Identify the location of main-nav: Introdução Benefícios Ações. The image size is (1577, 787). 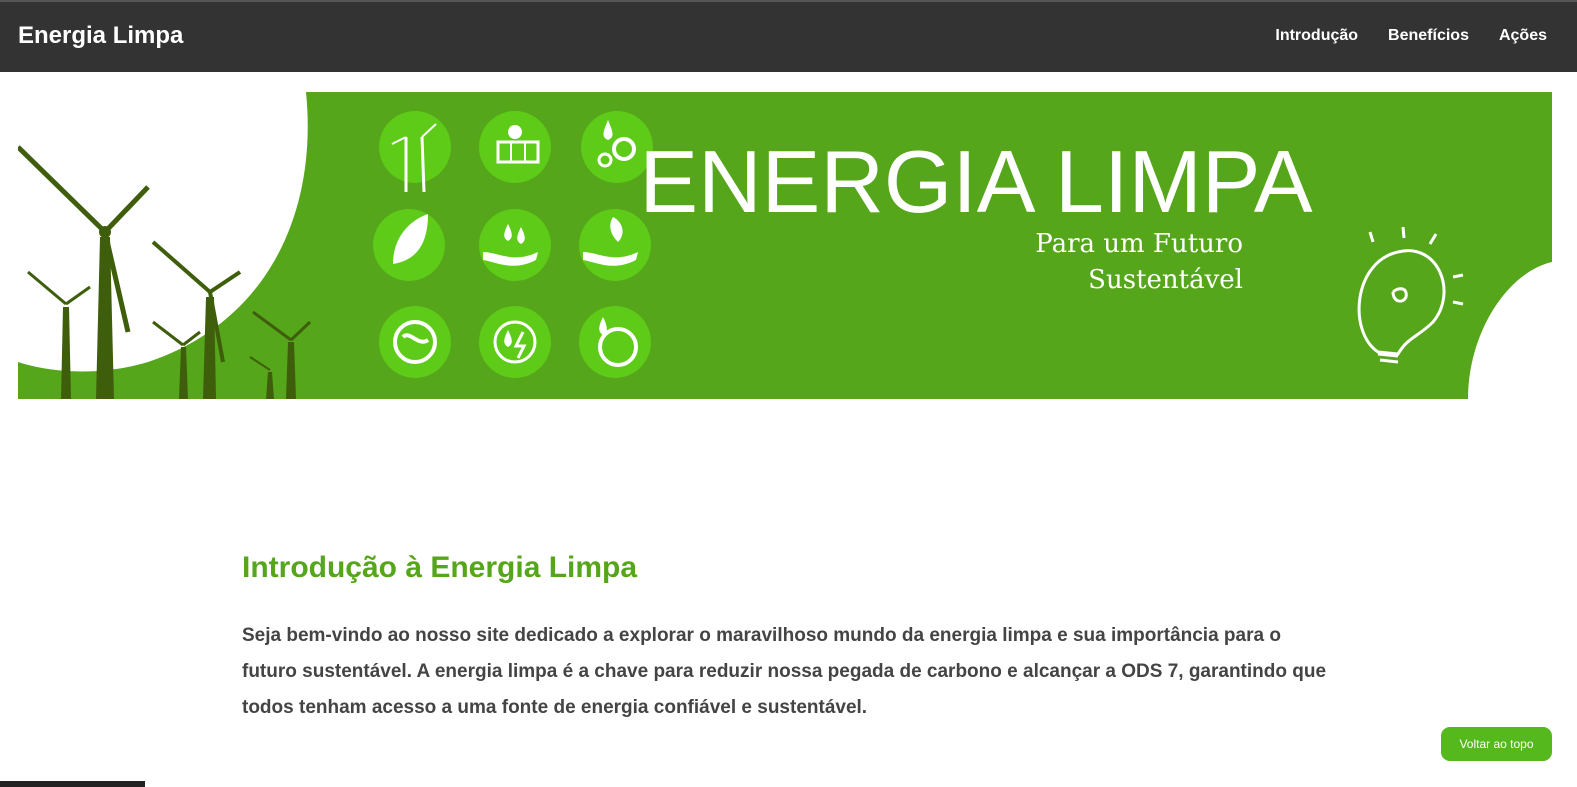
(1411, 36).